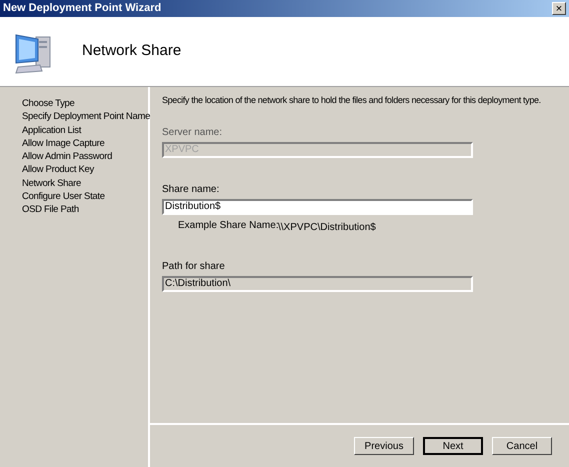  Describe the element at coordinates (50, 210) in the screenshot. I see `step-item: OSD File Path` at that location.